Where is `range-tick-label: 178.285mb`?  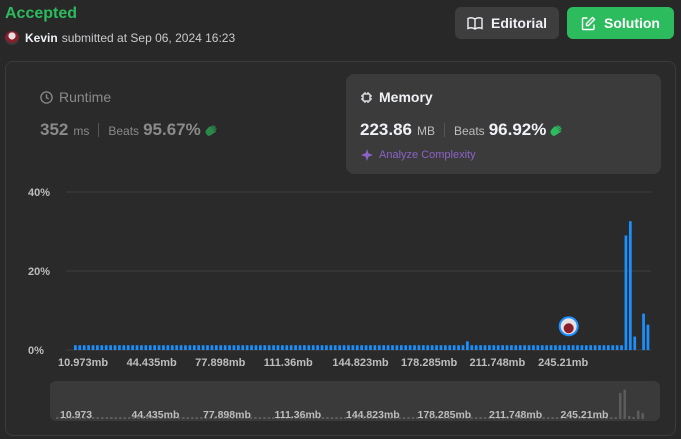
range-tick-label: 178.285mb is located at coordinates (445, 415).